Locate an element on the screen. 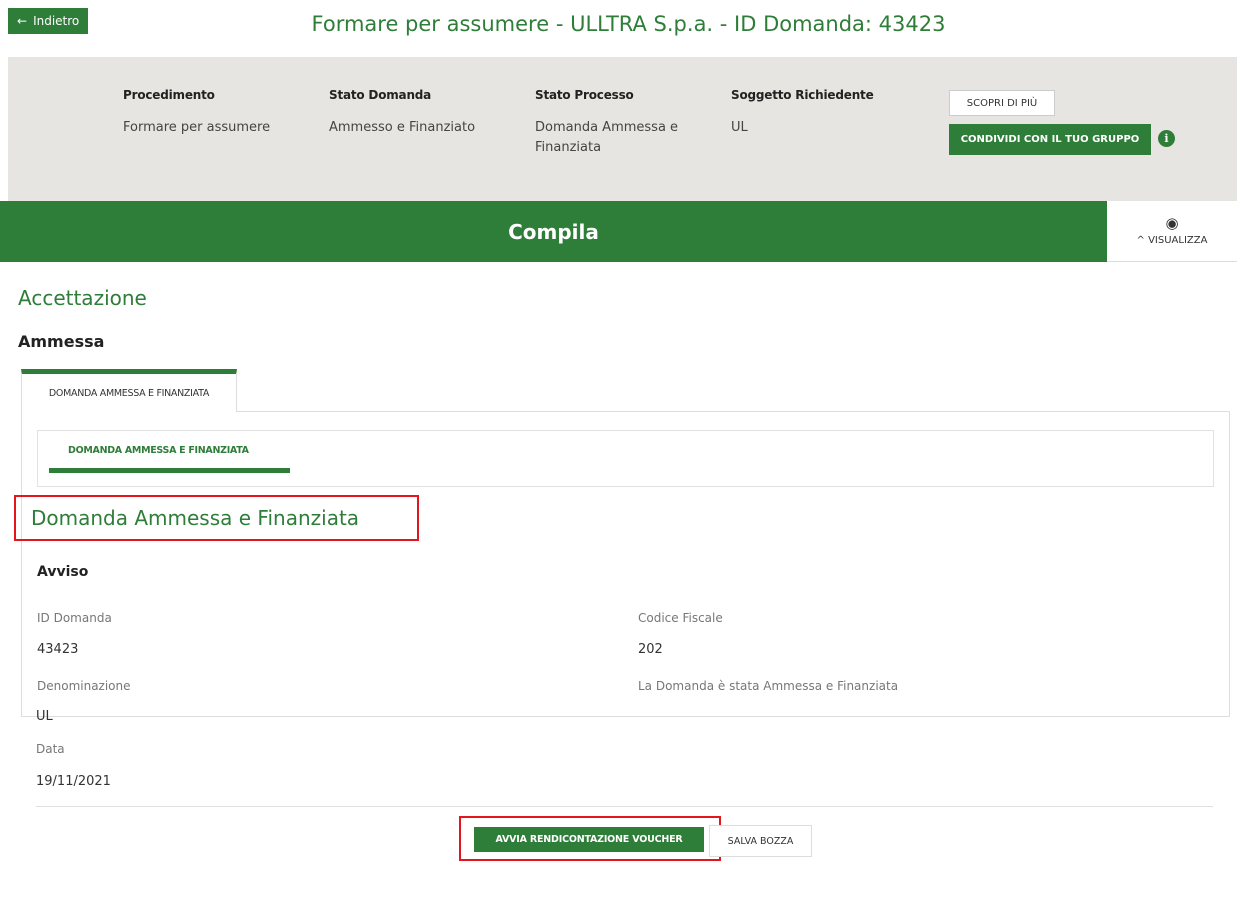 The image size is (1237, 903). info-label: Stato Domanda is located at coordinates (380, 95).